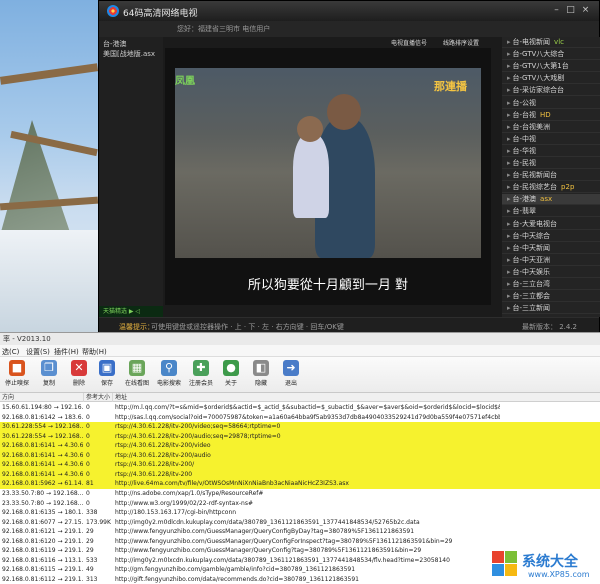 The image size is (600, 584). Describe the element at coordinates (300, 339) in the screenshot. I see `sniffer-titlebar: 率 - V2013.10` at that location.